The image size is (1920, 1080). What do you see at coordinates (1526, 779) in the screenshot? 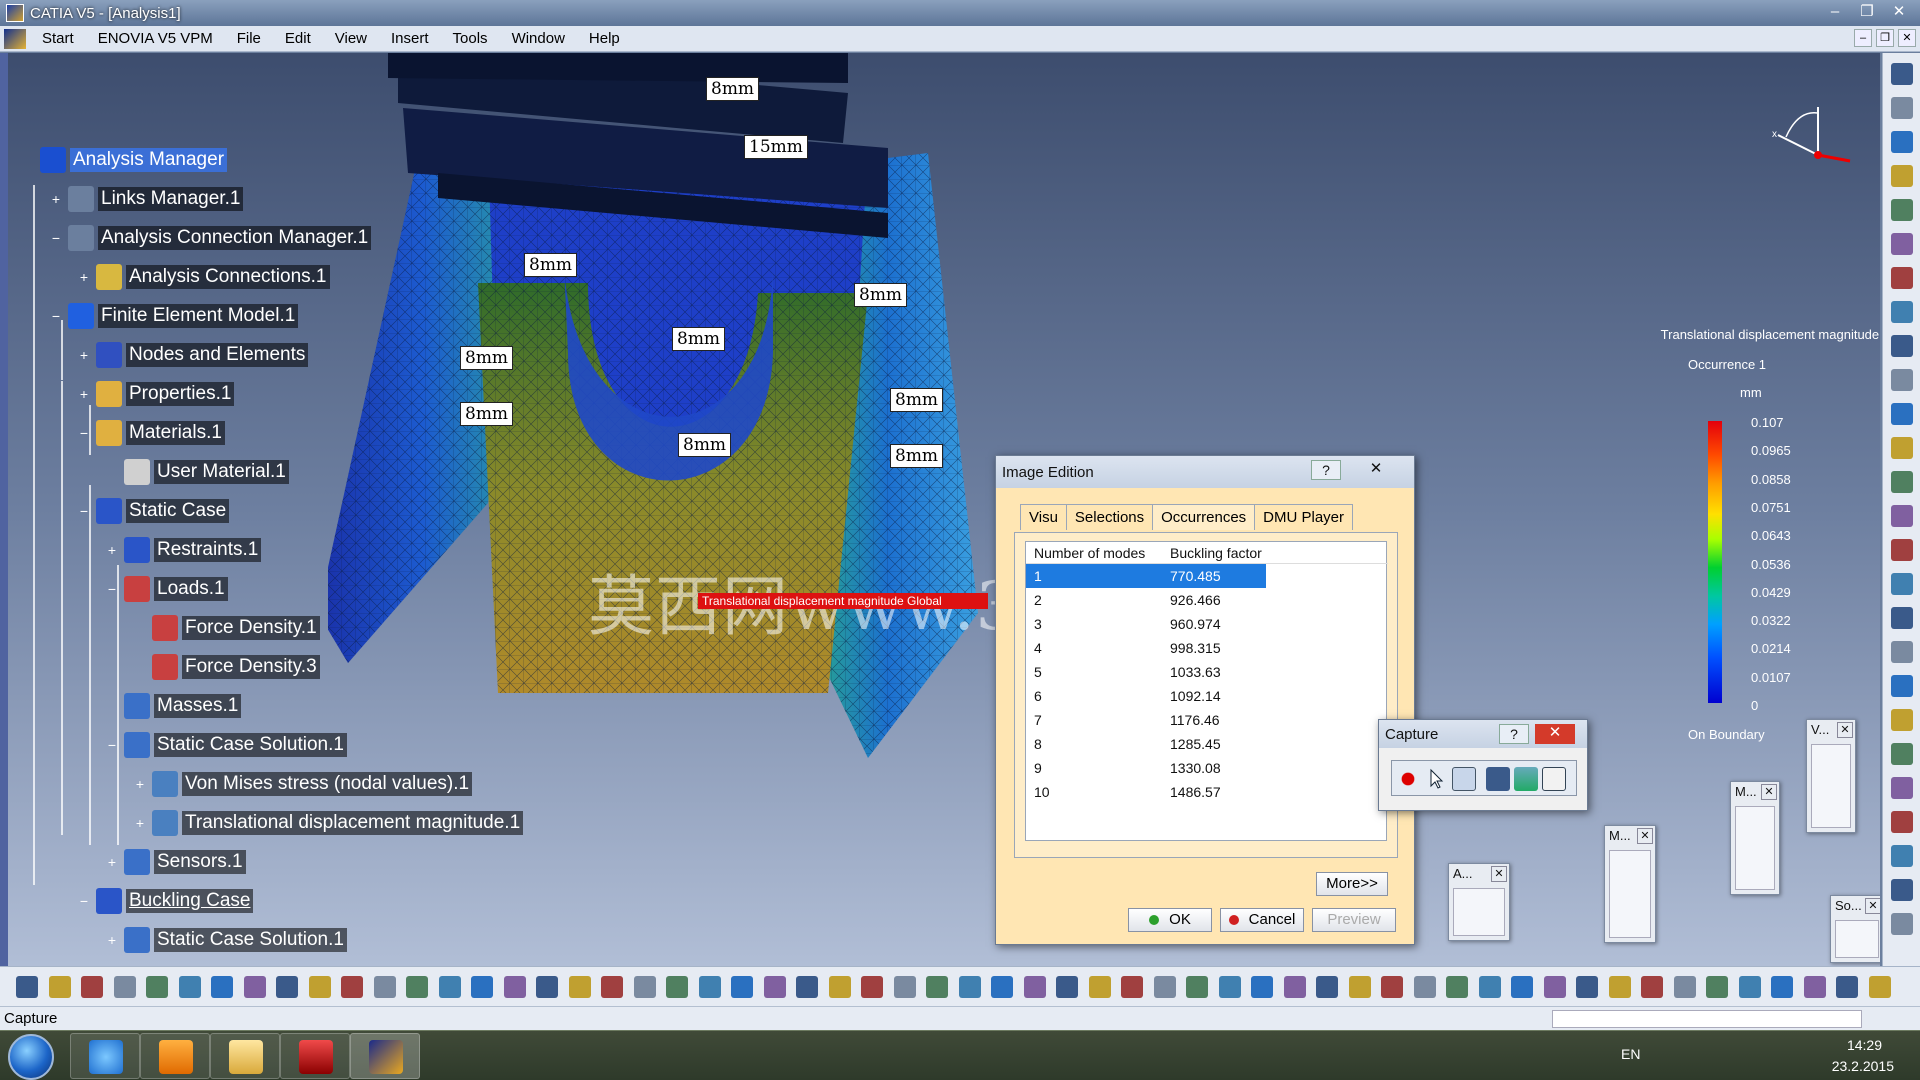
I see `album-icon` at bounding box center [1526, 779].